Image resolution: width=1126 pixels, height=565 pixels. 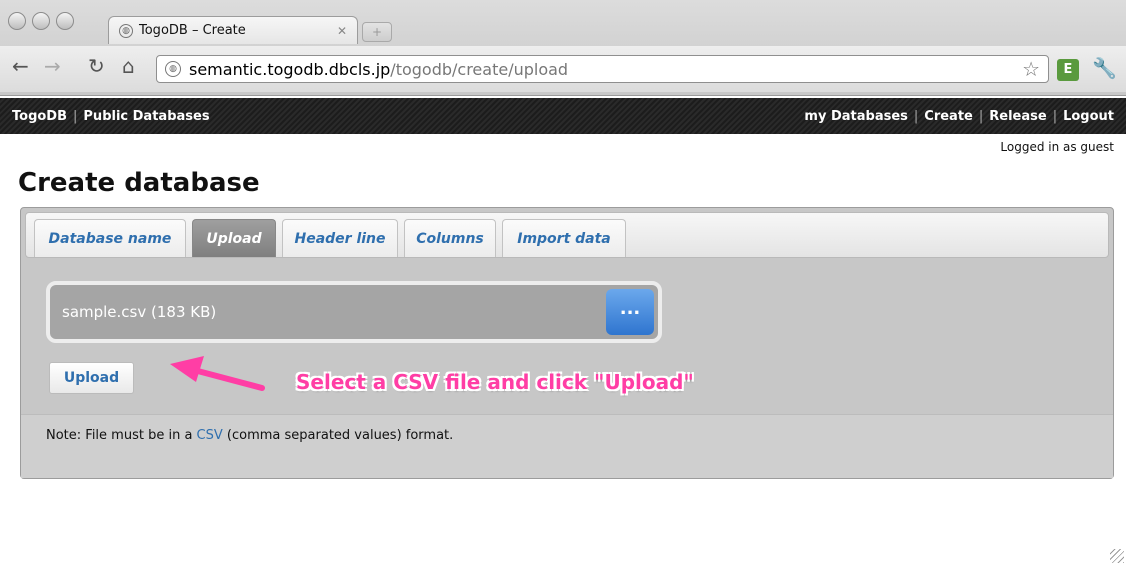 I want to click on resize-grip-icon, so click(x=1117, y=556).